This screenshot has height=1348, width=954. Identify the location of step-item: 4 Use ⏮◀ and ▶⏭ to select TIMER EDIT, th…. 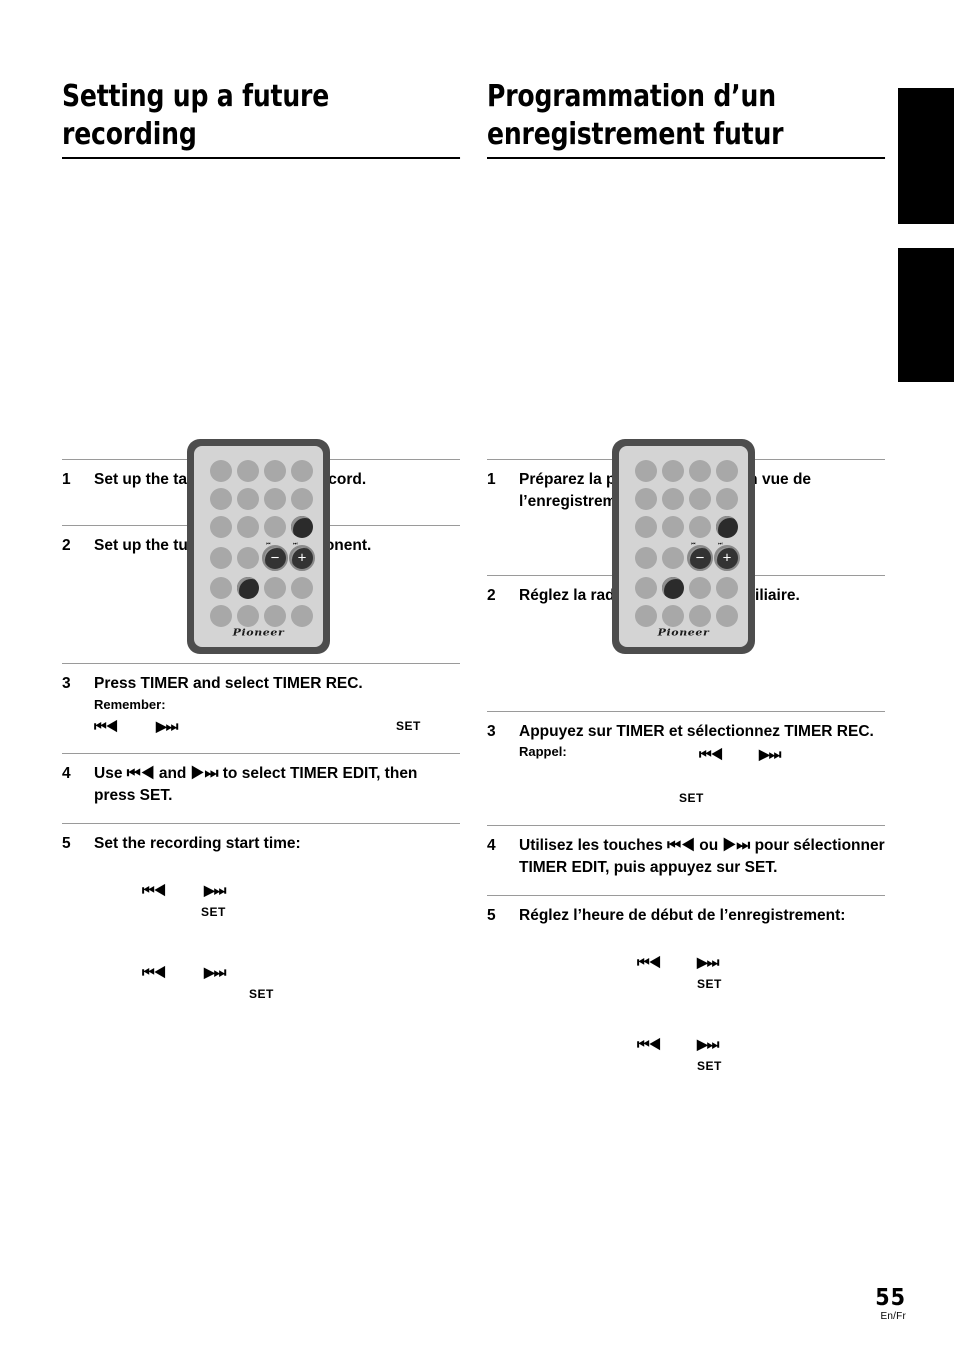
(261, 780).